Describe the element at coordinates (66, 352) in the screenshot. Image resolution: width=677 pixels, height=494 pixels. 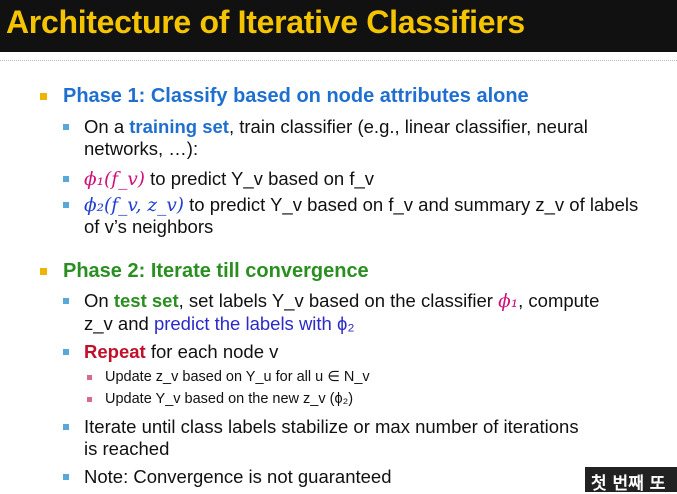
I see `phase2-item2-bullet` at that location.